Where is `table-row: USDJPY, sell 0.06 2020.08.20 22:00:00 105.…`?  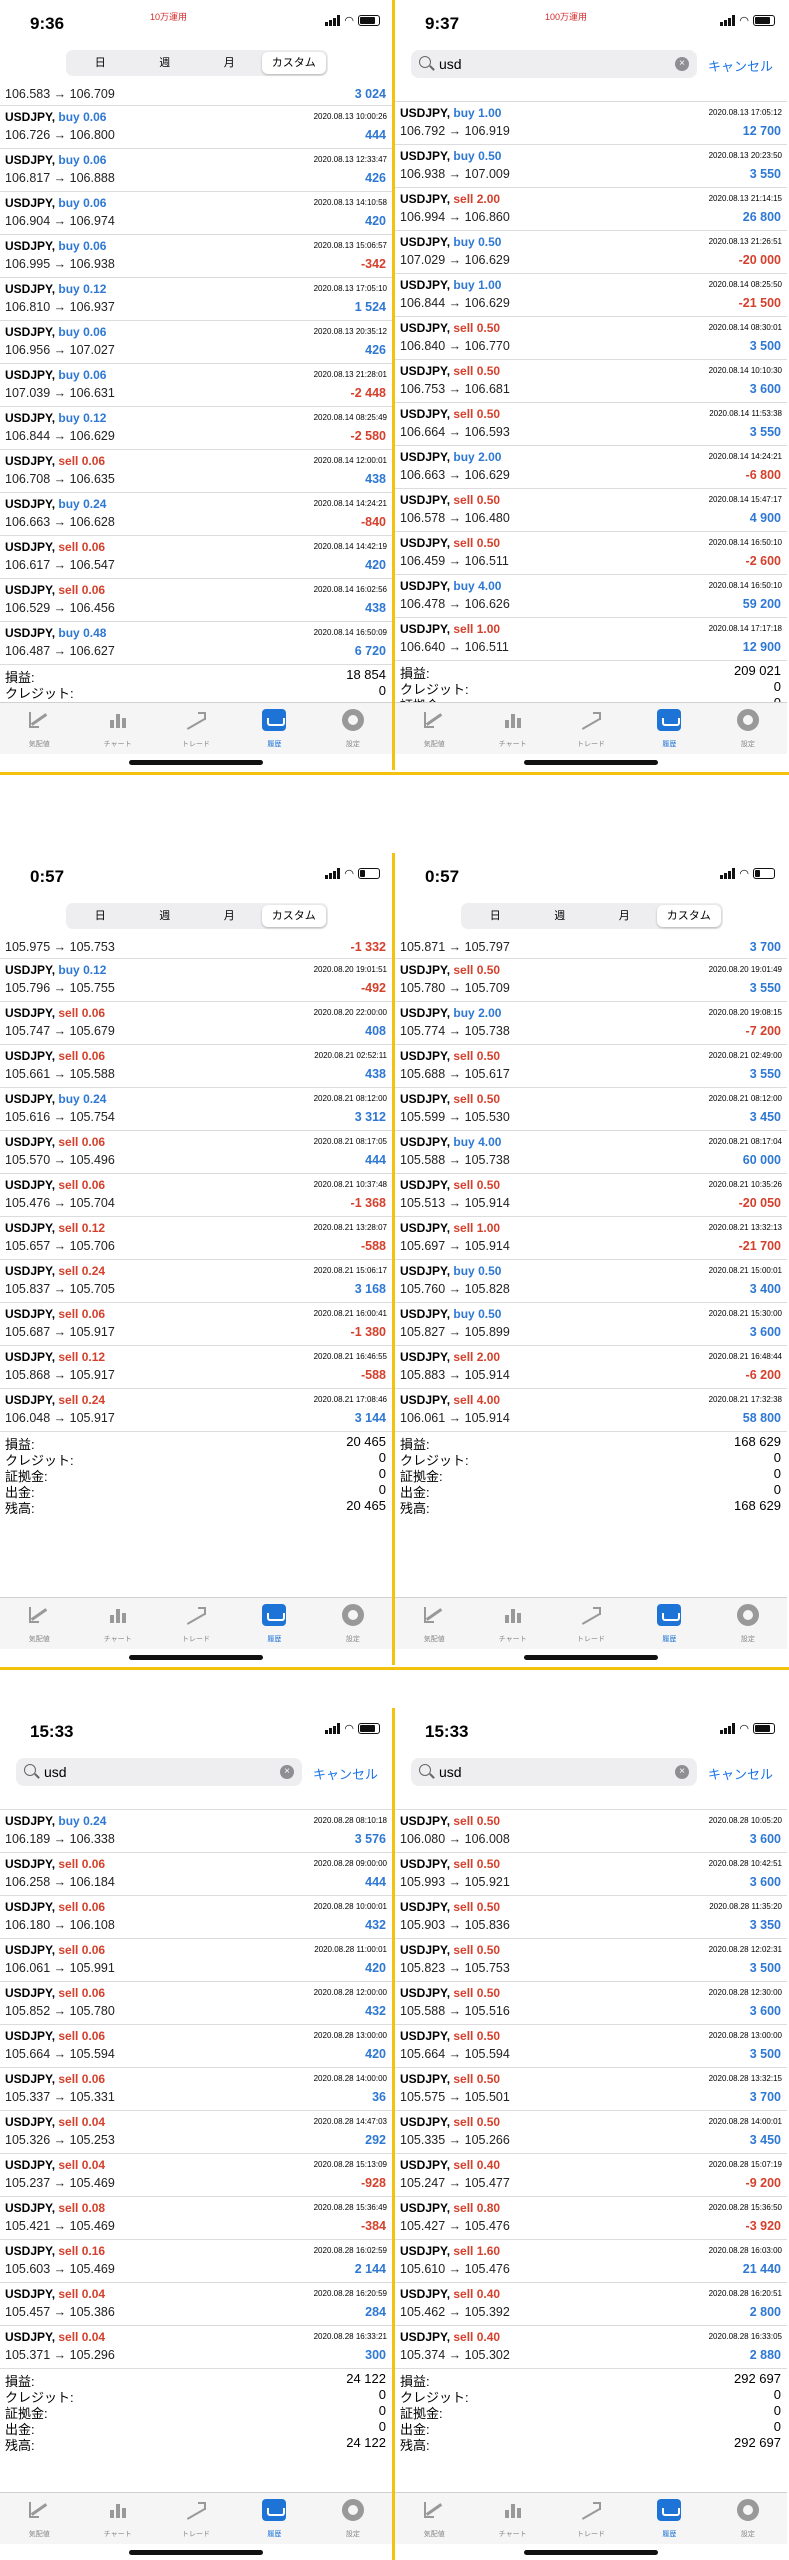 table-row: USDJPY, sell 0.06 2020.08.20 22:00:00 105.… is located at coordinates (196, 1023).